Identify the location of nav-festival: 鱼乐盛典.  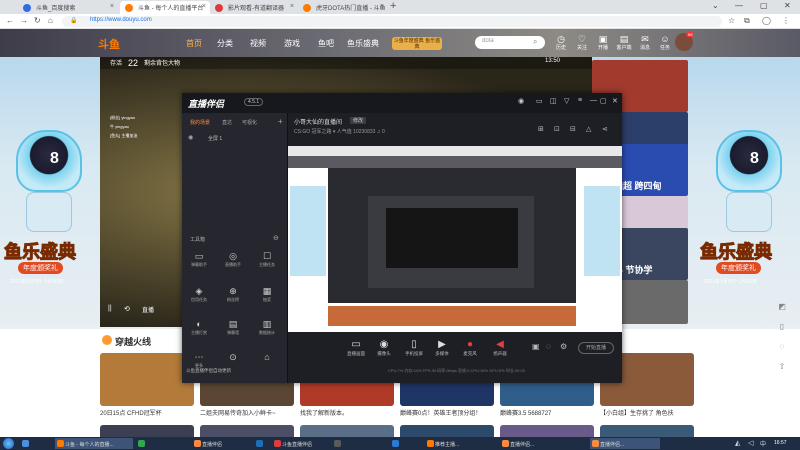
(363, 43).